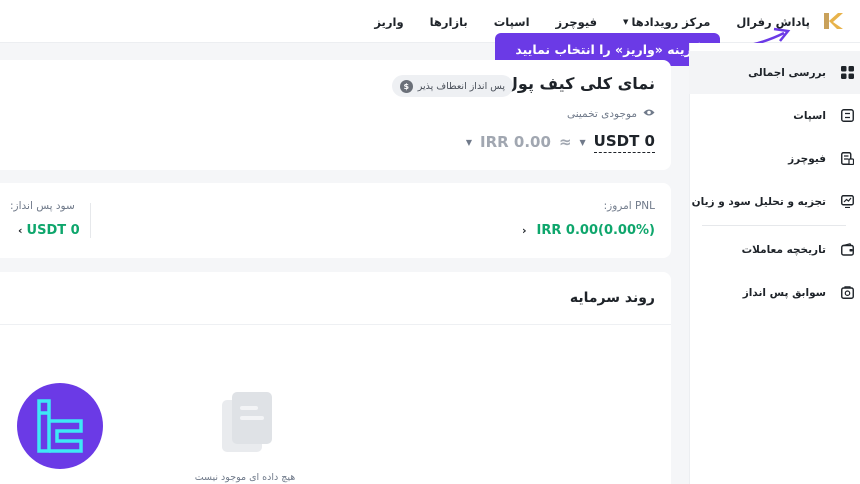 Image resolution: width=860 pixels, height=484 pixels. I want to click on dollar-coin-icon: $, so click(406, 86).